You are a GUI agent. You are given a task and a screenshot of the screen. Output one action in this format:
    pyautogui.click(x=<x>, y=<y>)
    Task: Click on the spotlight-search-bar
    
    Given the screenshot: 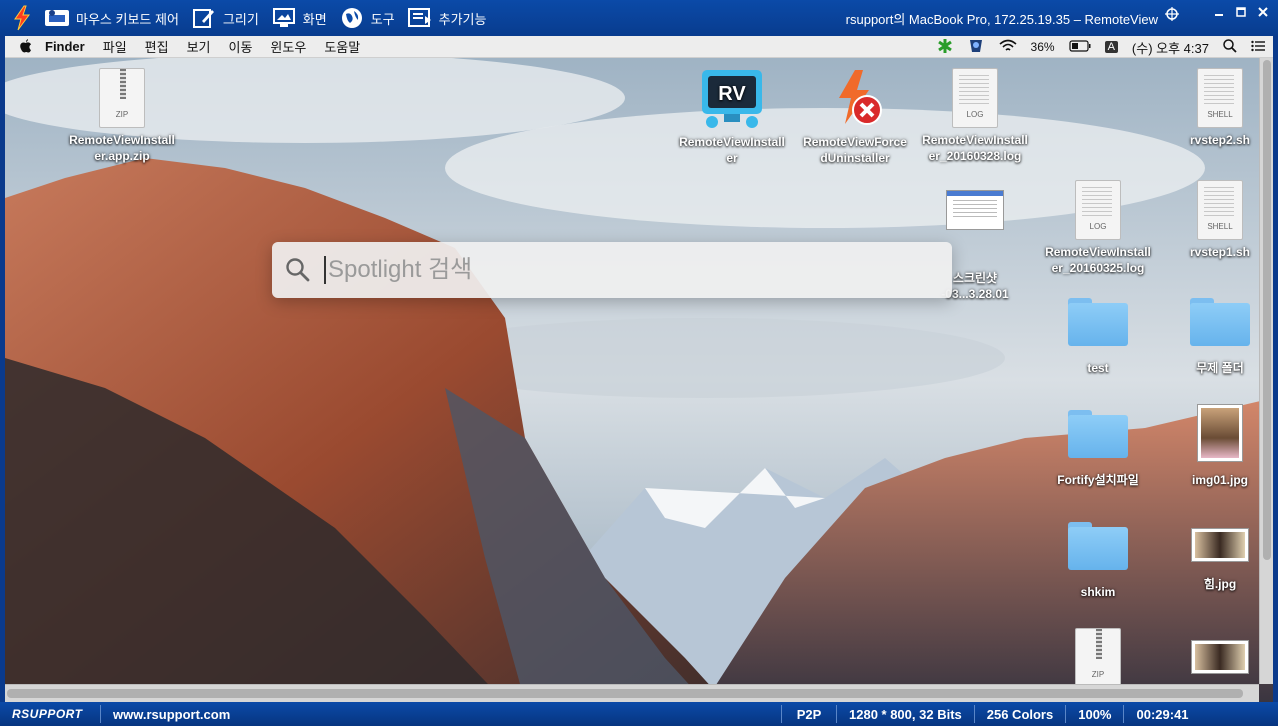 What is the action you would take?
    pyautogui.click(x=612, y=270)
    